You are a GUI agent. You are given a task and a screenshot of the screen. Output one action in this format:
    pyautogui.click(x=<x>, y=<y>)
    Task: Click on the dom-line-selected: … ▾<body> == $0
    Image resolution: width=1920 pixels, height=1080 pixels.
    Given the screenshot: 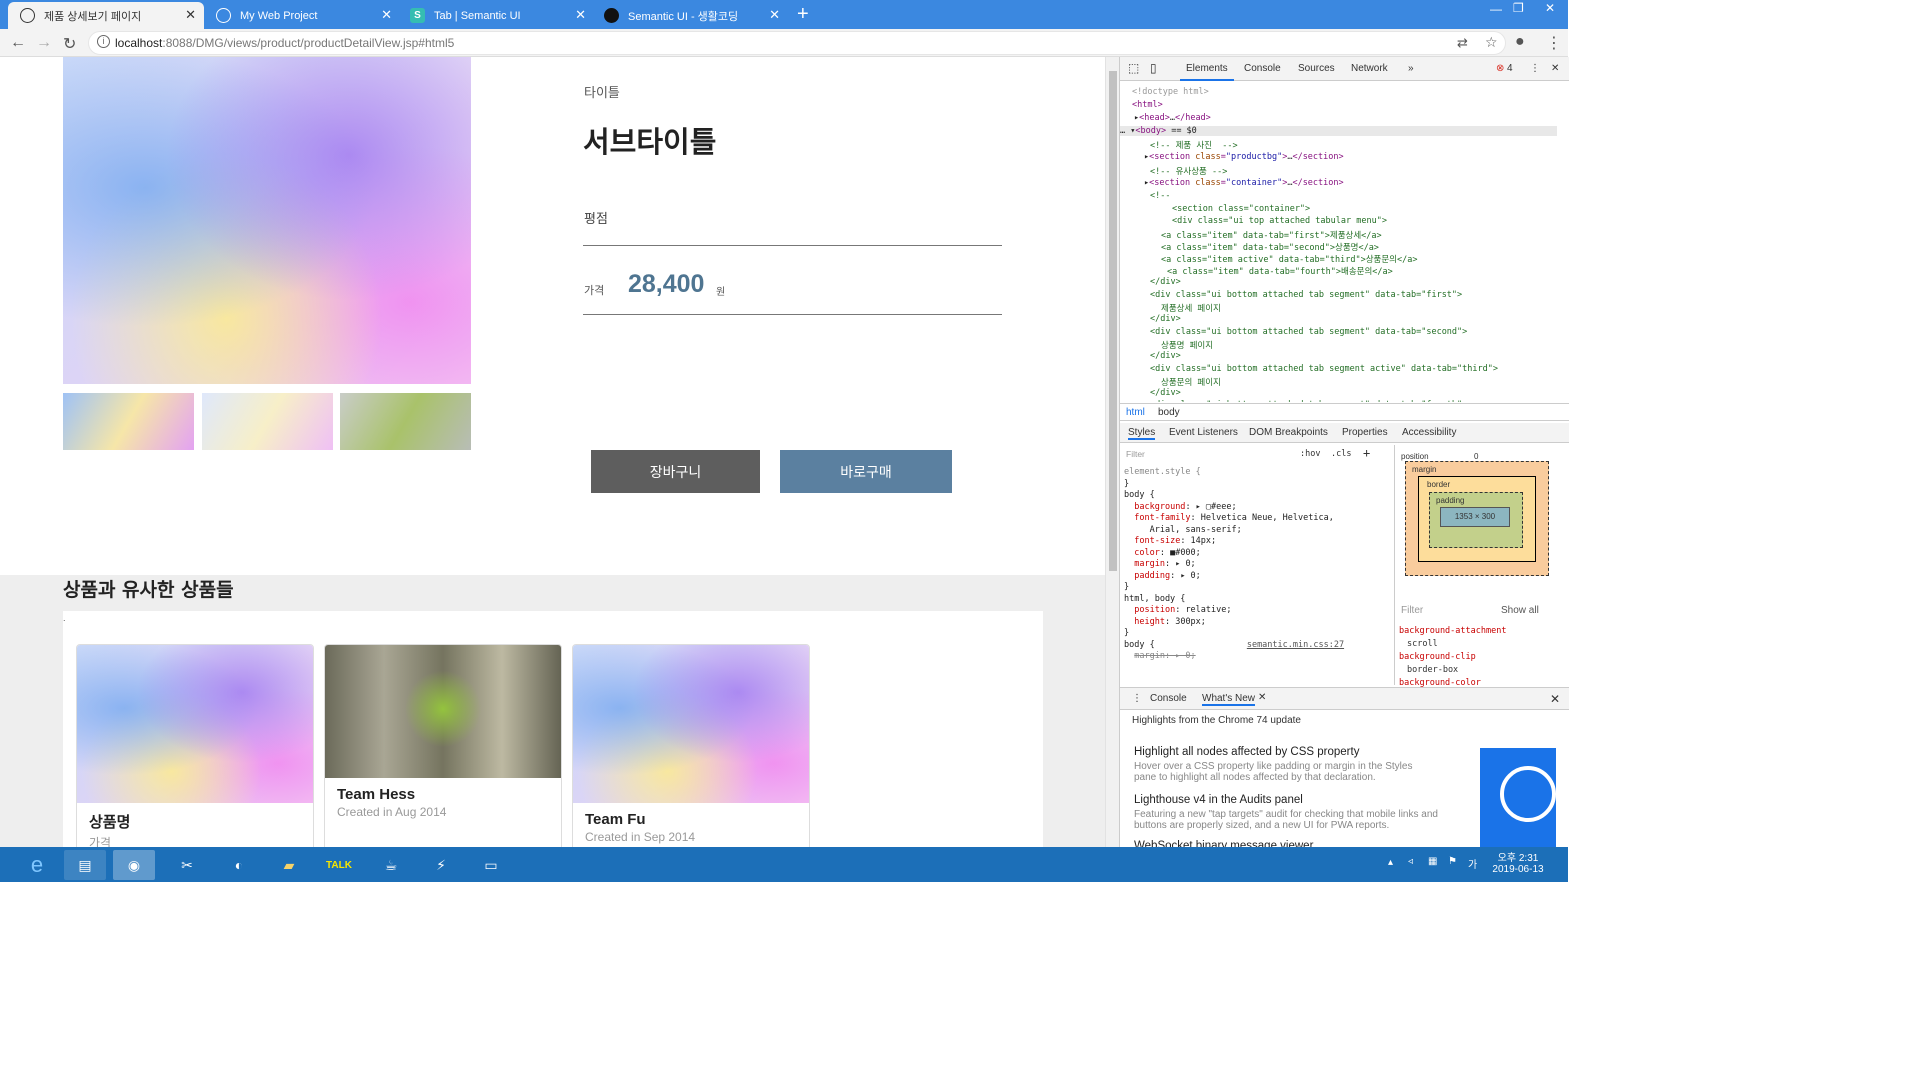 What is the action you would take?
    pyautogui.click(x=1338, y=131)
    